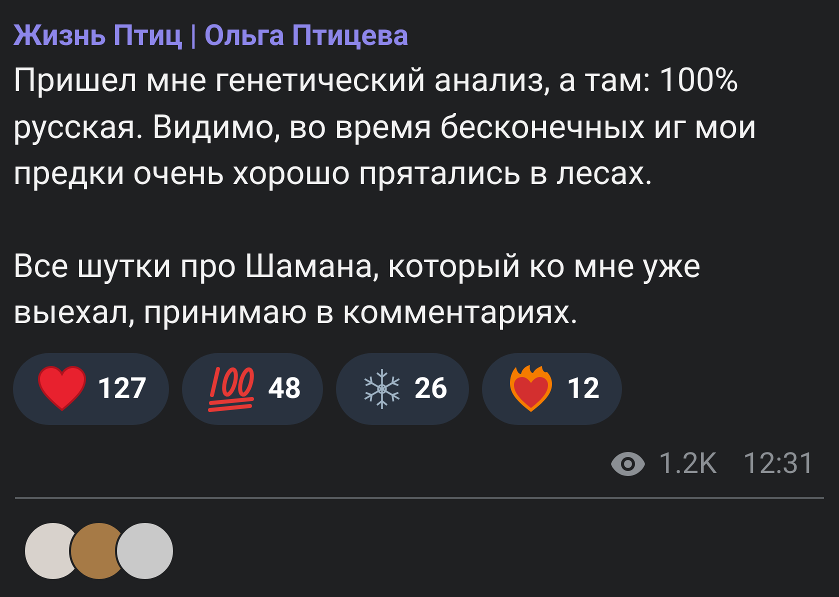 The width and height of the screenshot is (839, 597). I want to click on reaction-button: 127, so click(91, 388).